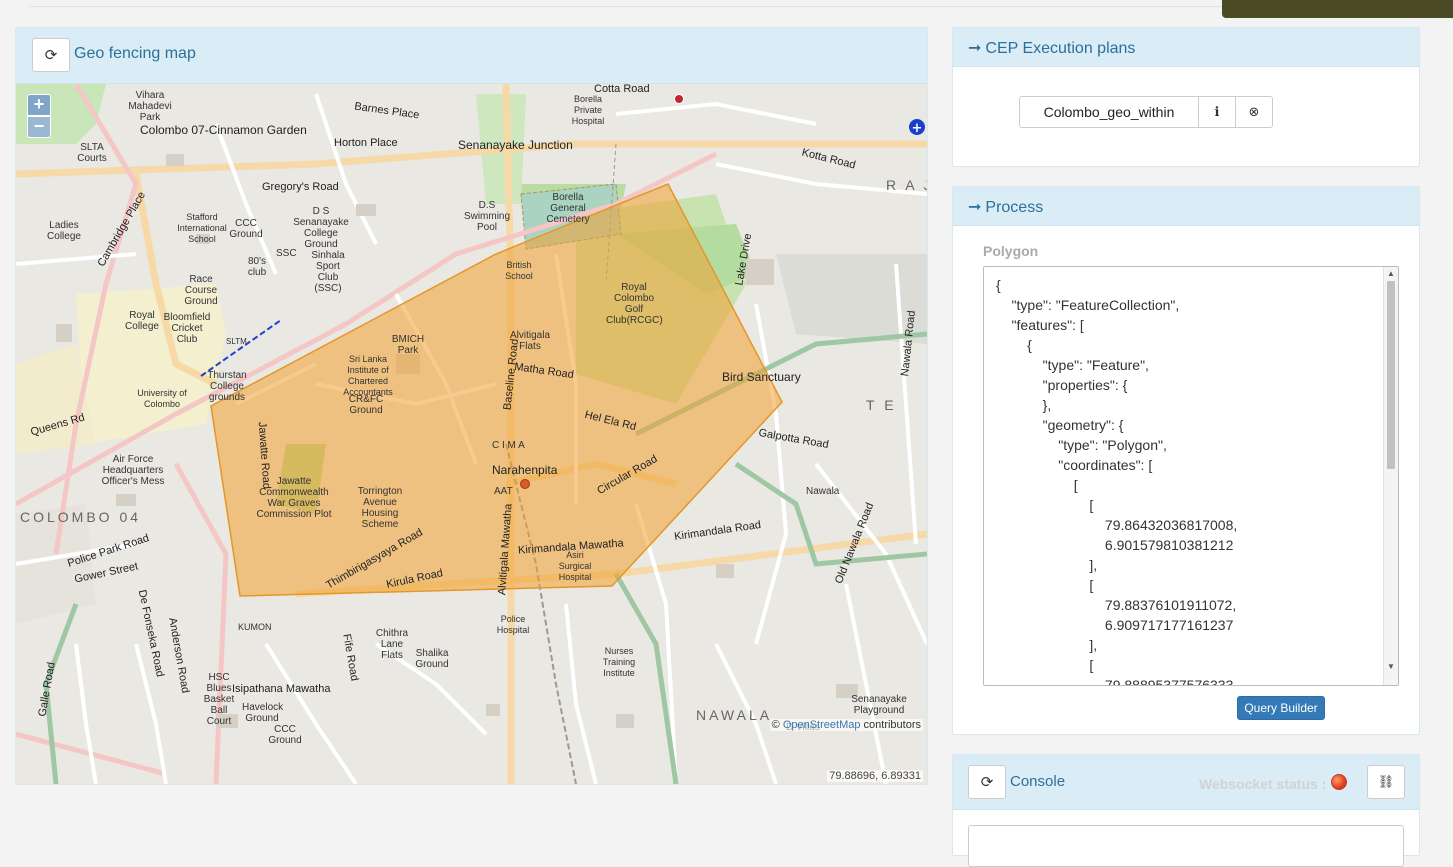 The height and width of the screenshot is (867, 1453). What do you see at coordinates (328, 272) in the screenshot?
I see `map-label: Sinhala Sport Club (SSC)` at bounding box center [328, 272].